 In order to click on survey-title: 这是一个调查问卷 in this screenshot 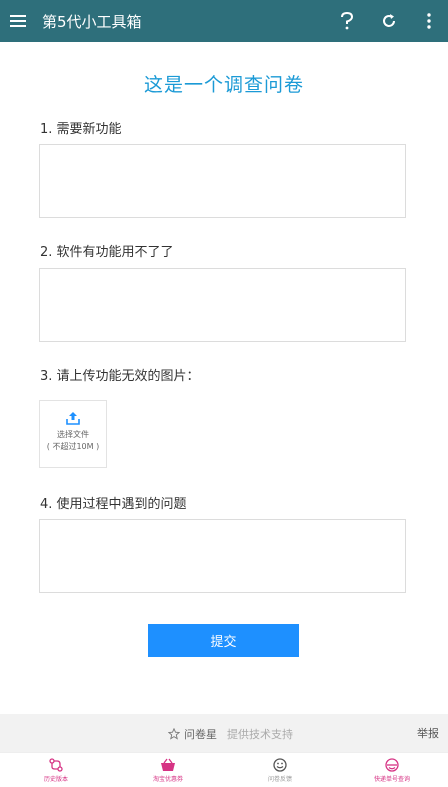, I will do `click(223, 85)`.